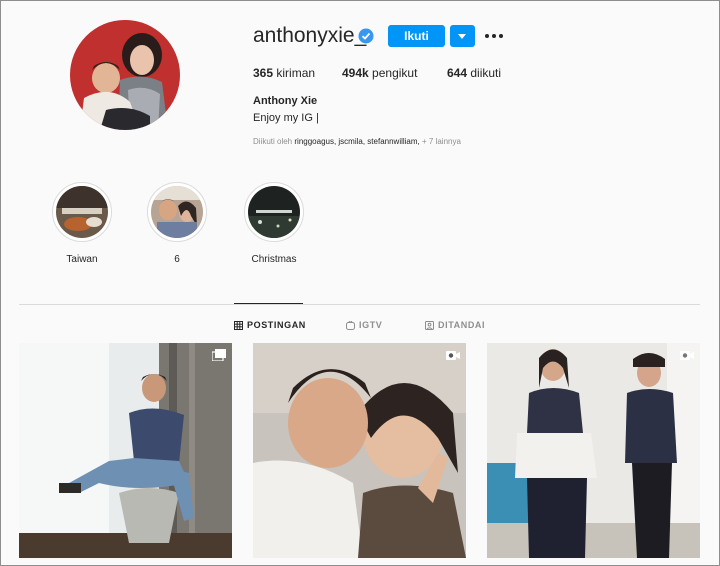 The image size is (720, 566). I want to click on following-link: 644 diikuti, so click(474, 73).